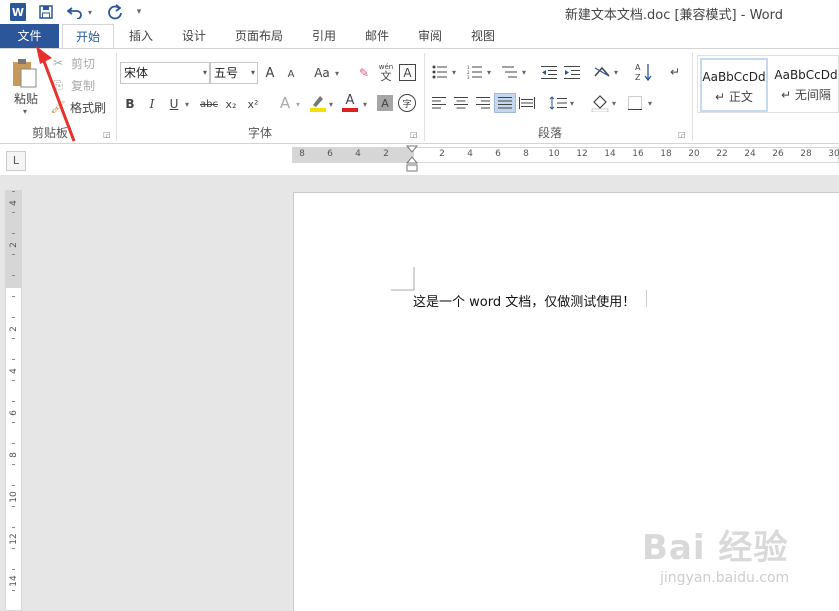 Image resolution: width=839 pixels, height=611 pixels. What do you see at coordinates (483, 36) in the screenshot?
I see `tab-view: 视图` at bounding box center [483, 36].